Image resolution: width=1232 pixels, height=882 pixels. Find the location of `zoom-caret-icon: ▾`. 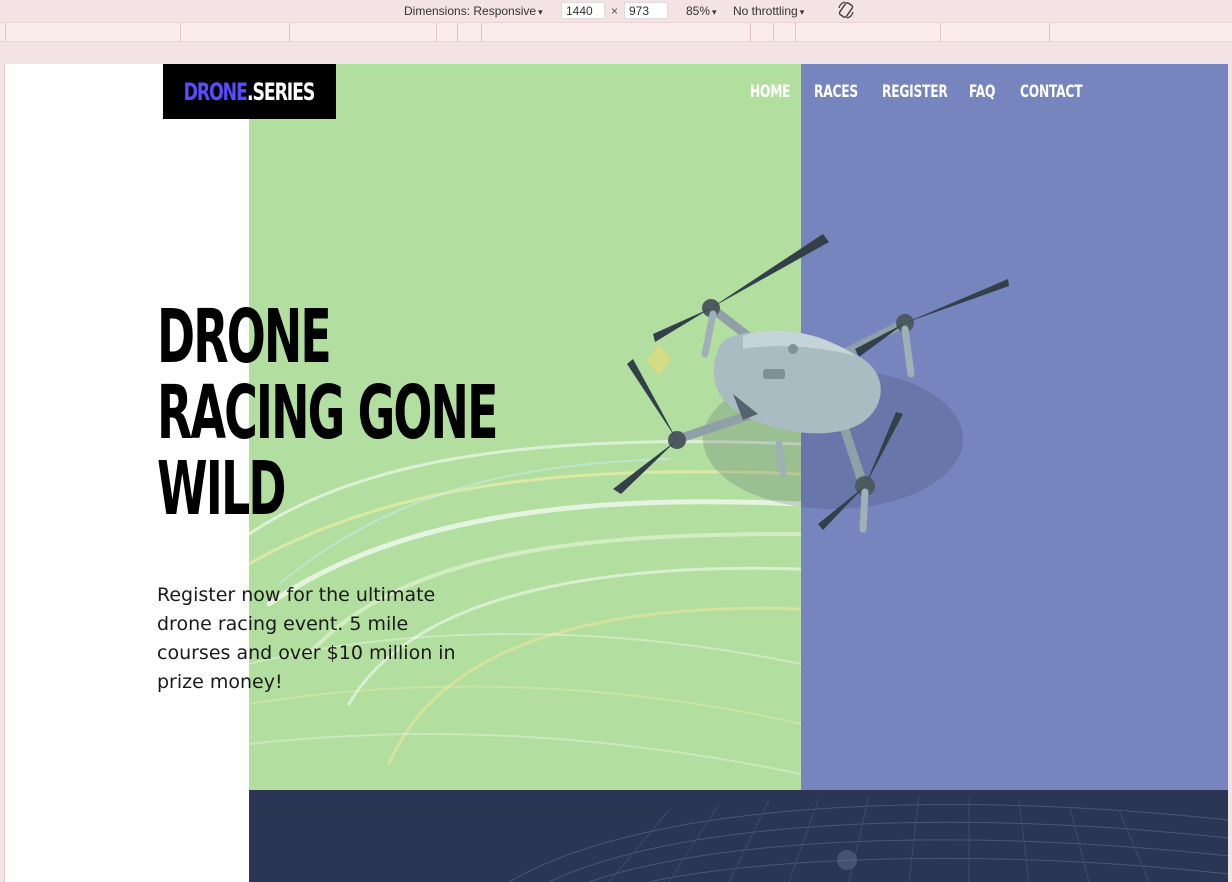

zoom-caret-icon: ▾ is located at coordinates (714, 12).